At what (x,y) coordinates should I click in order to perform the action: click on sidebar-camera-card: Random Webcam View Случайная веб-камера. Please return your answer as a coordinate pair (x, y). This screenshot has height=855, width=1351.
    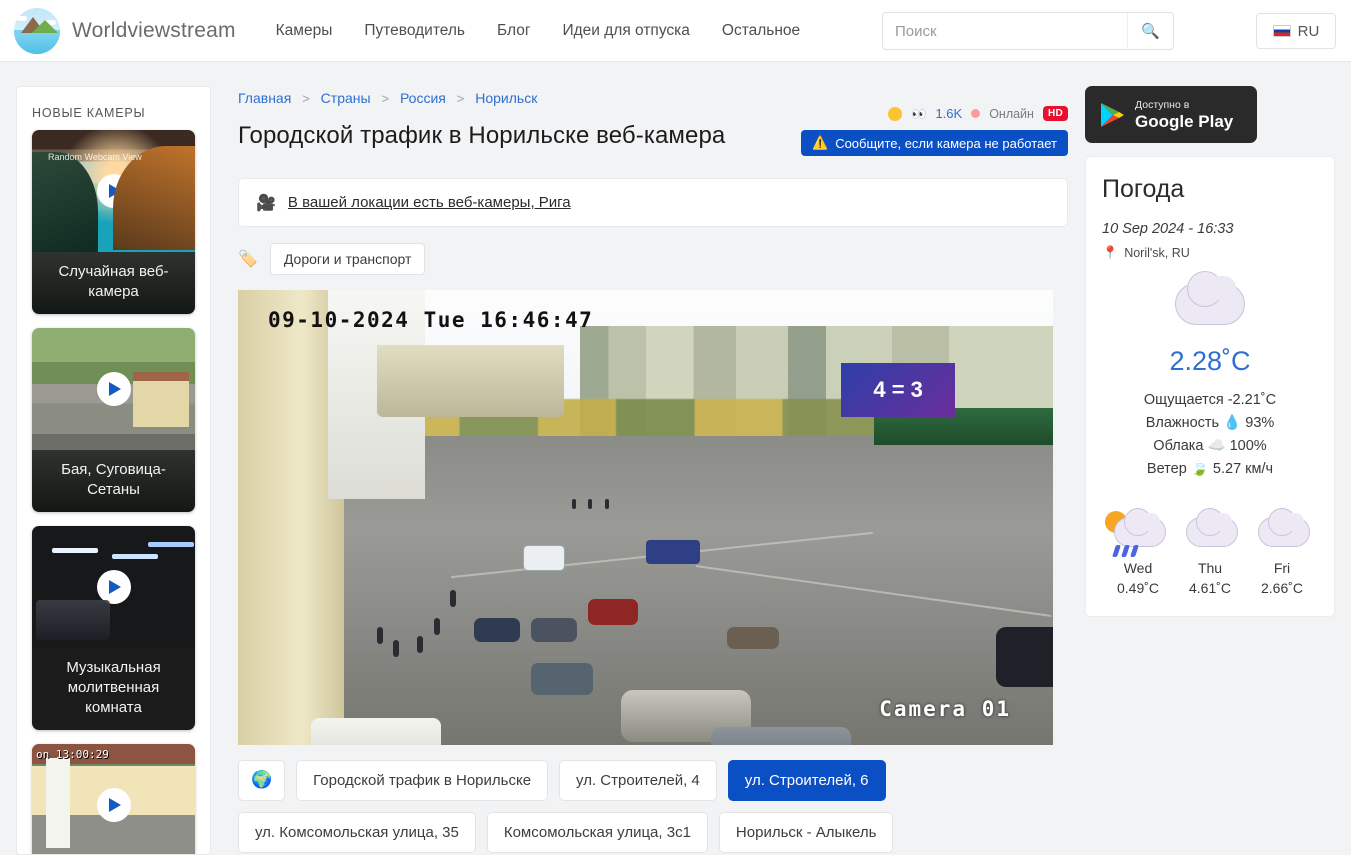
    Looking at the image, I should click on (113, 222).